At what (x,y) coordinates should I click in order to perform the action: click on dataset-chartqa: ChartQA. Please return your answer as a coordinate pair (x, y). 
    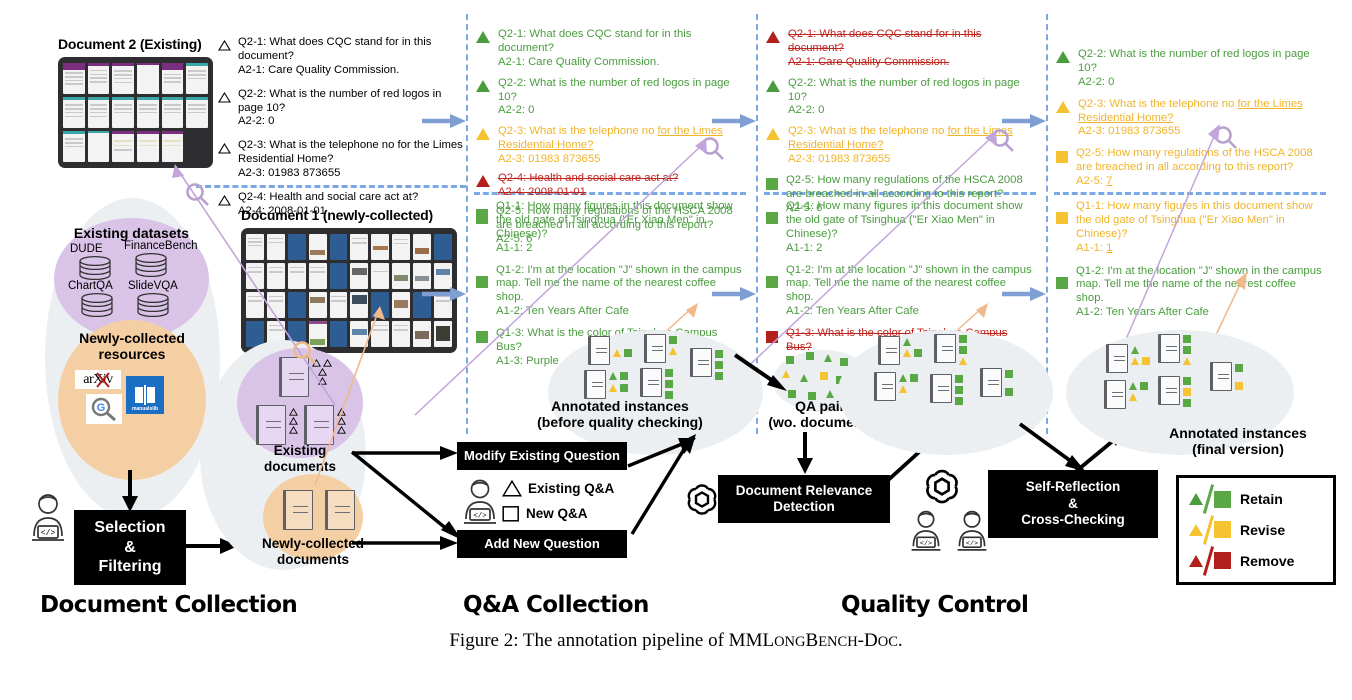
    Looking at the image, I should click on (93, 300).